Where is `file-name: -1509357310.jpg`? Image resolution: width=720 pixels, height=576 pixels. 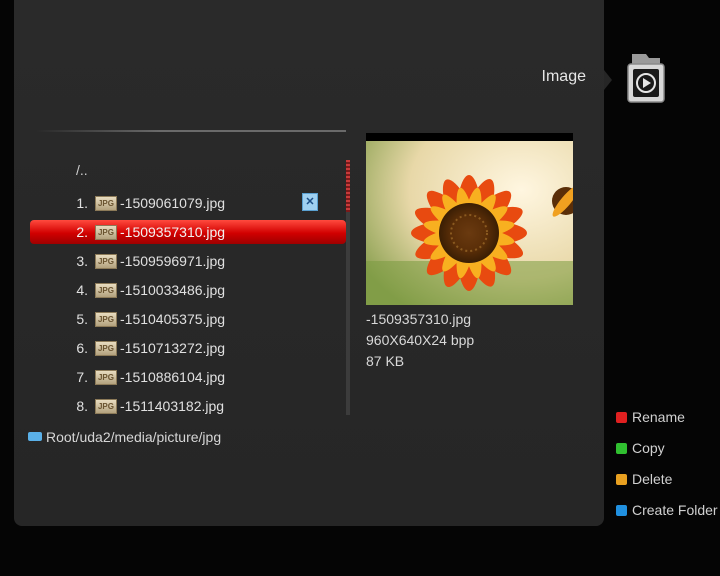 file-name: -1509357310.jpg is located at coordinates (173, 232).